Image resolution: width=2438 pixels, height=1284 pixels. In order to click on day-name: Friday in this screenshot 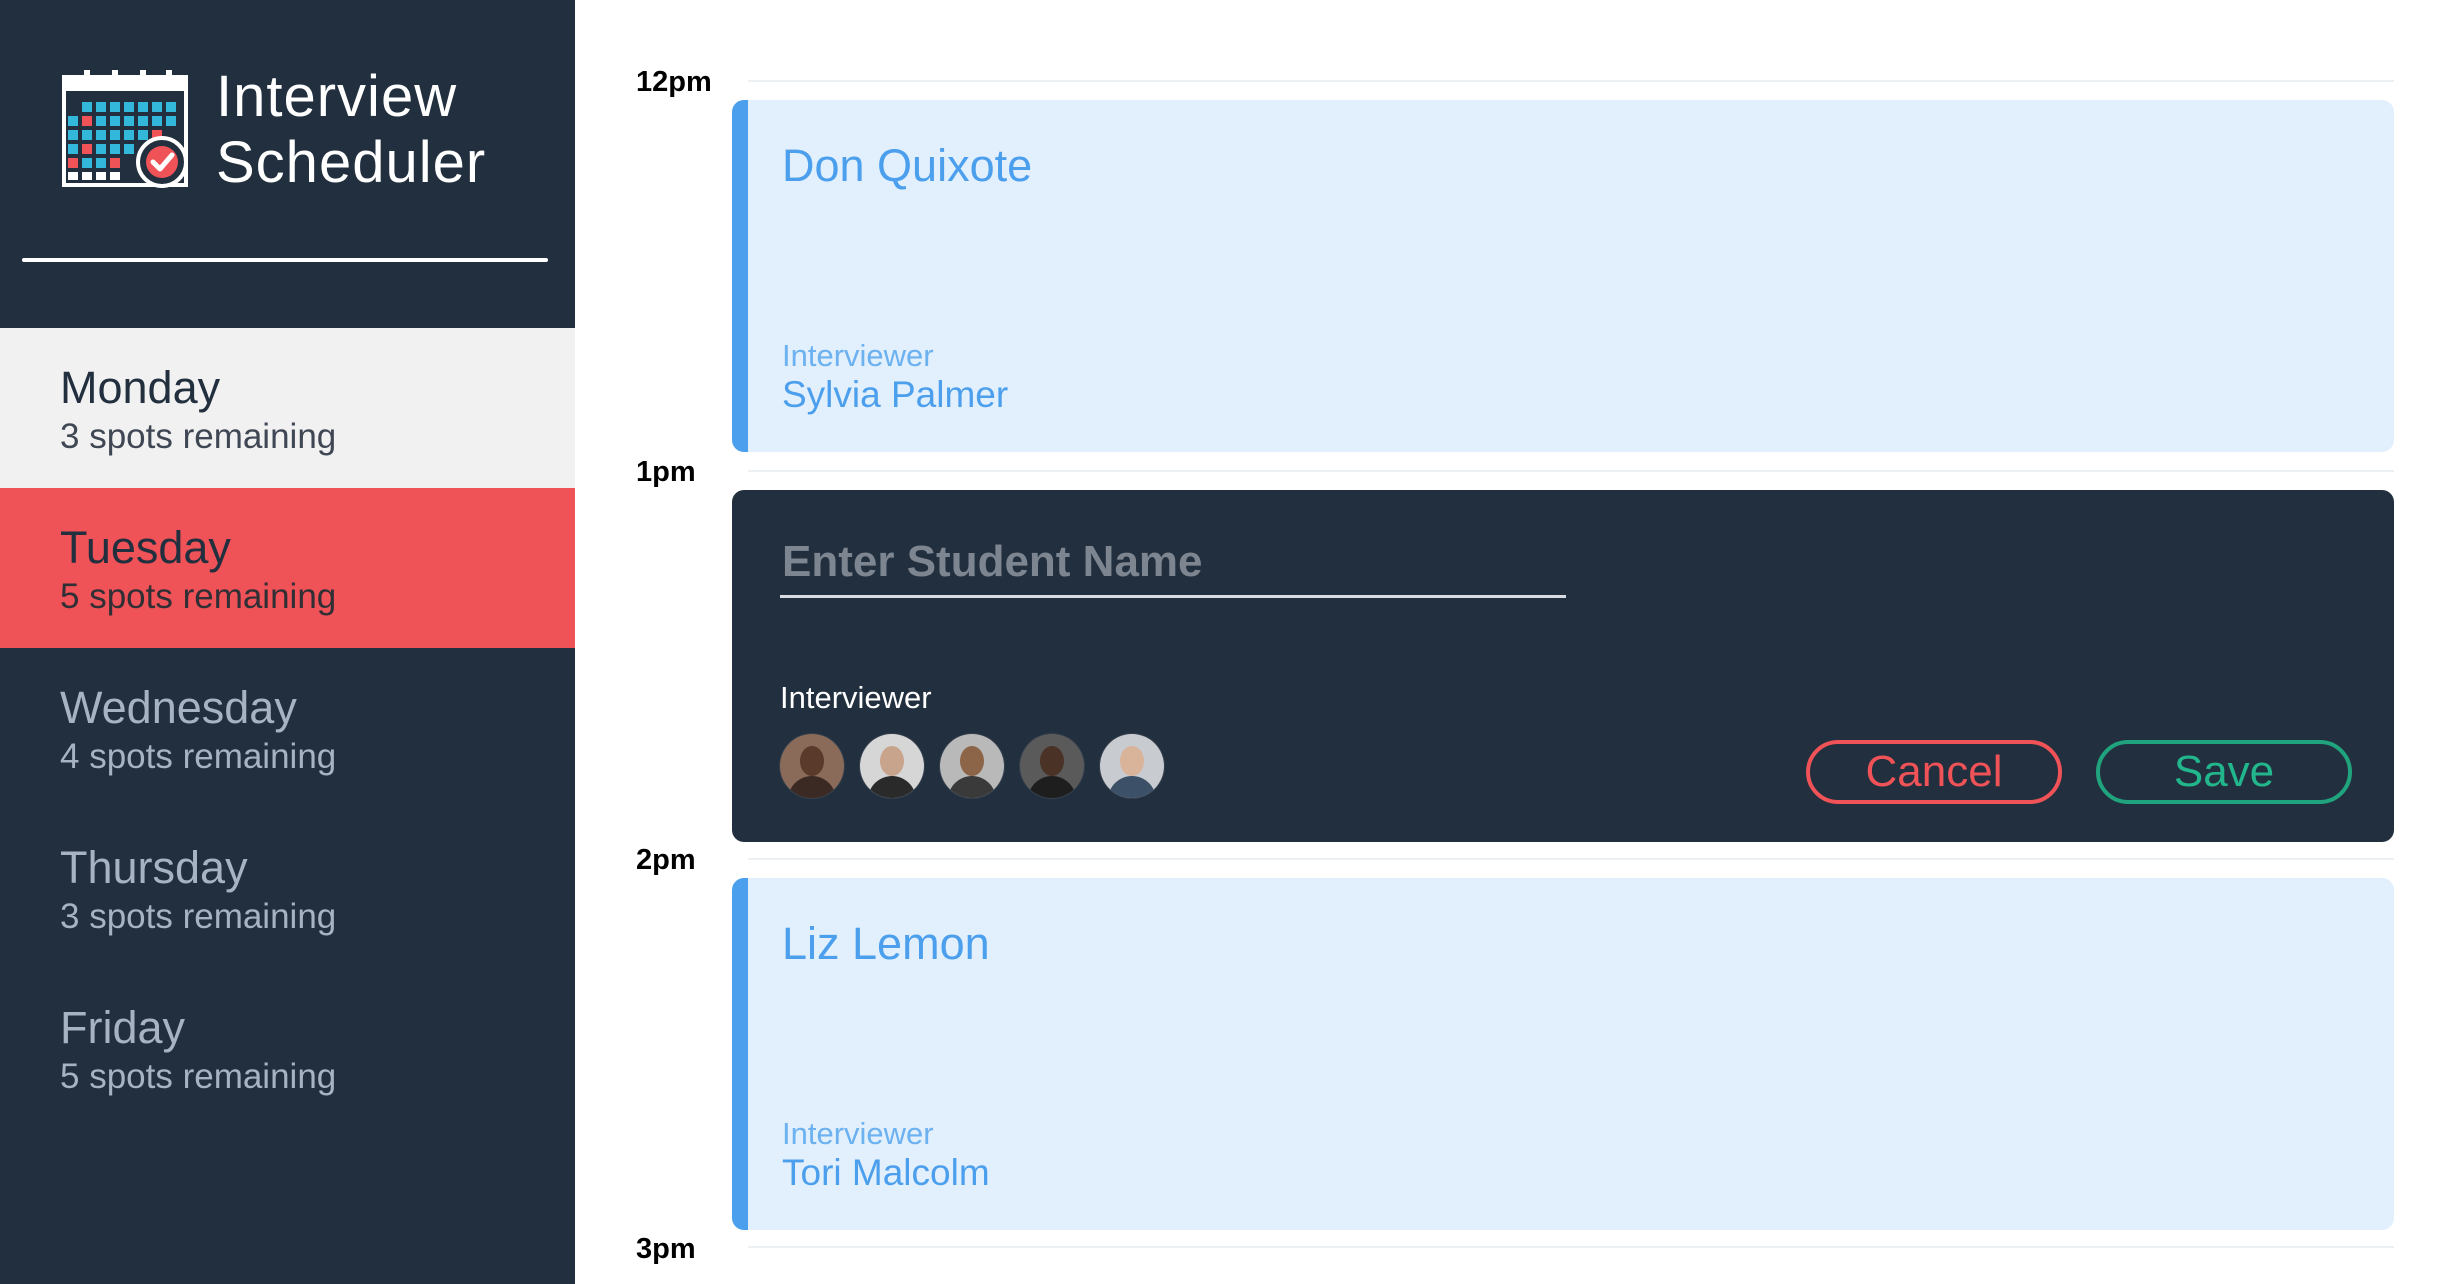, I will do `click(123, 1027)`.